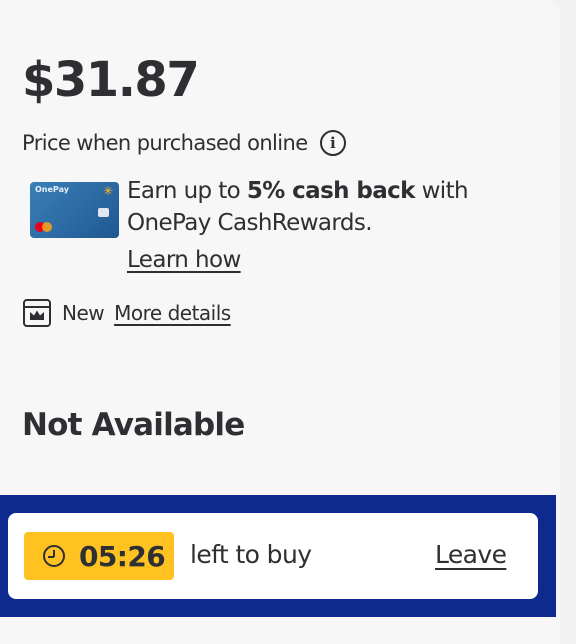 The width and height of the screenshot is (576, 644). Describe the element at coordinates (184, 260) in the screenshot. I see `learn-how-link: Learn how` at that location.